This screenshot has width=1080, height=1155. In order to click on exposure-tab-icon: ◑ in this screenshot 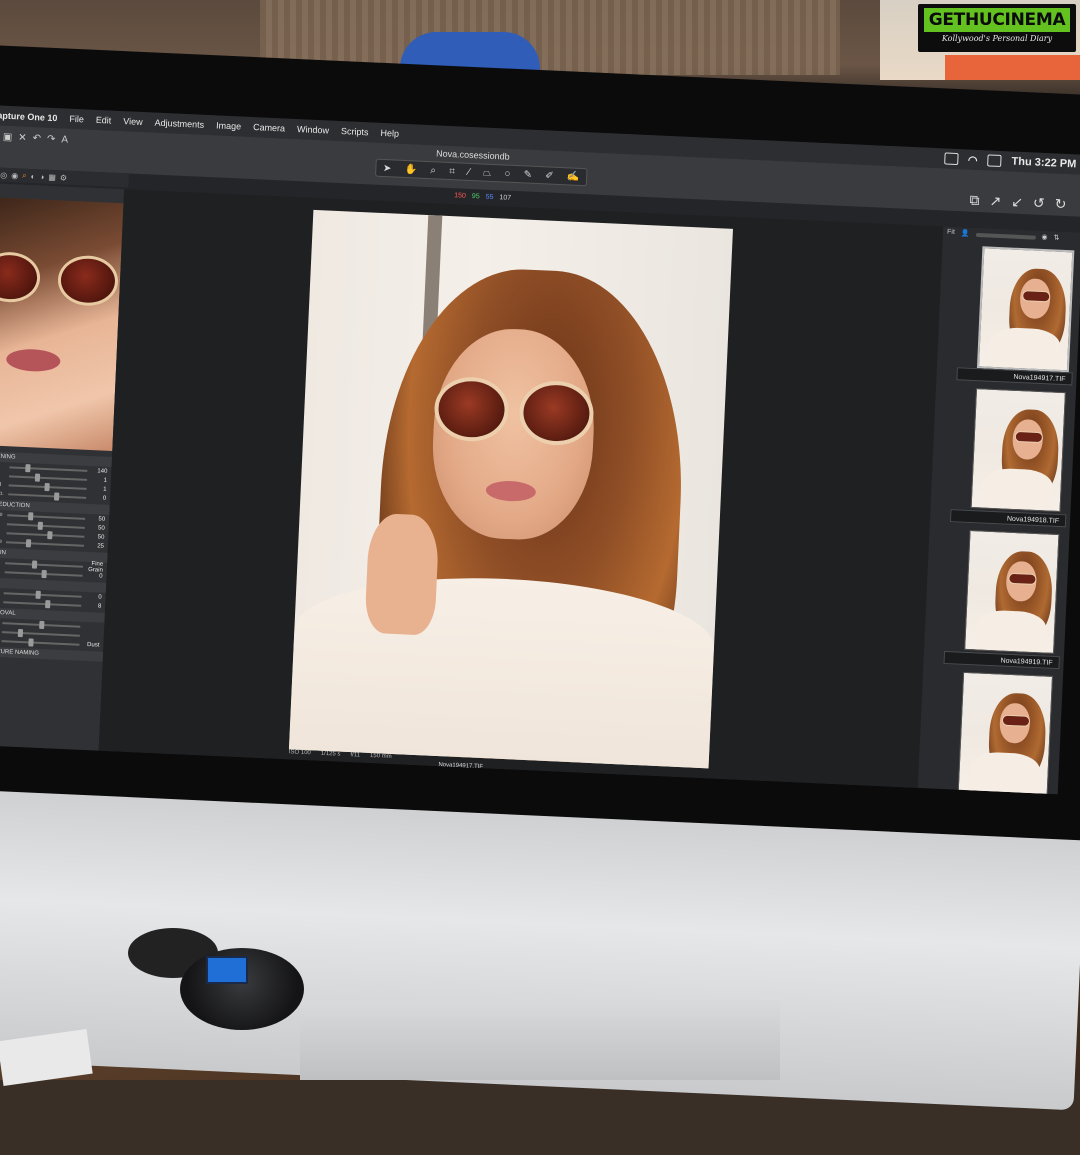, I will do `click(41, 176)`.